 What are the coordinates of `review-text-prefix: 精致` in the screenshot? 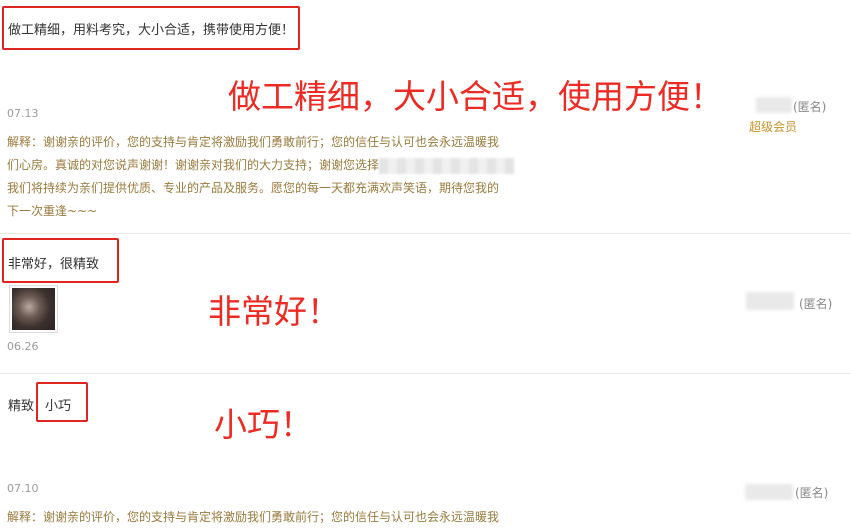 It's located at (21, 406).